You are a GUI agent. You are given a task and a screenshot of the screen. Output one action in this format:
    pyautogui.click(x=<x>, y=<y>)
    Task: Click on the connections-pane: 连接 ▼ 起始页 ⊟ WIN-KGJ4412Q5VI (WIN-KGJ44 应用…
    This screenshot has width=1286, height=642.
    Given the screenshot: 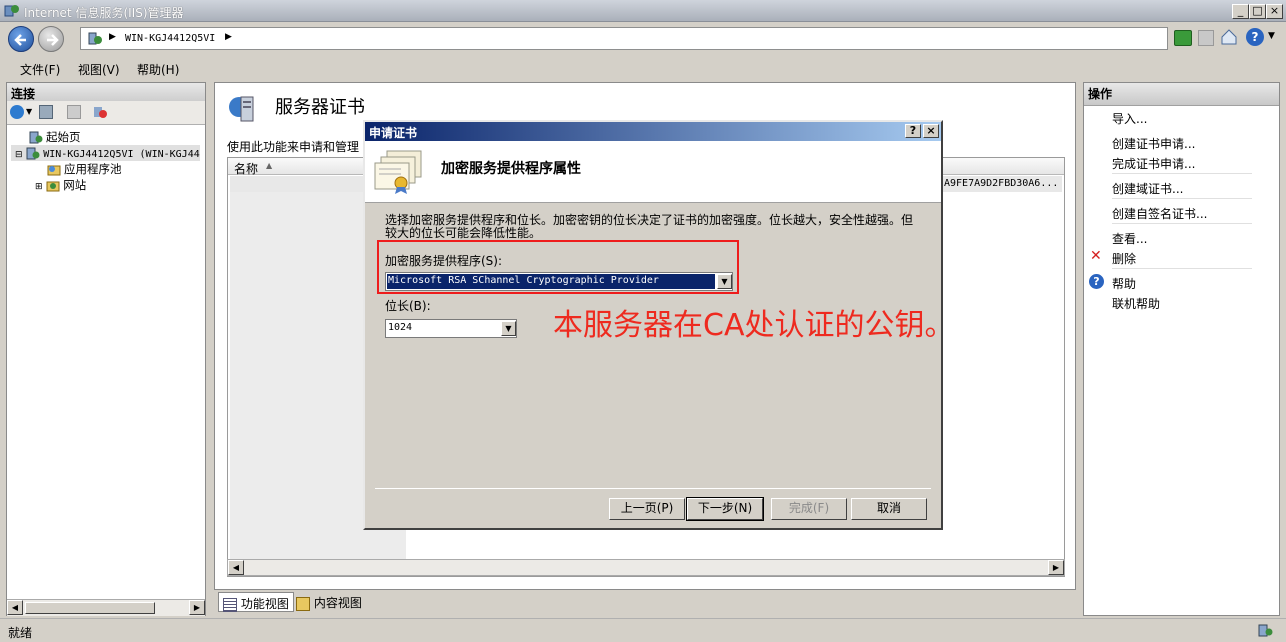 What is the action you would take?
    pyautogui.click(x=106, y=349)
    